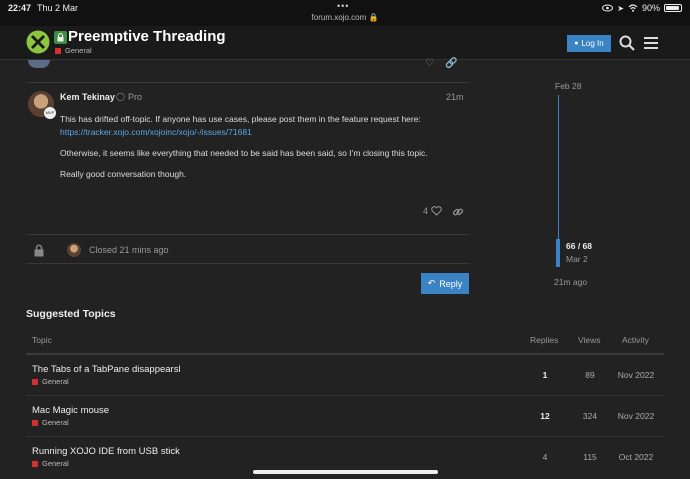  I want to click on category-badge: General, so click(73, 50).